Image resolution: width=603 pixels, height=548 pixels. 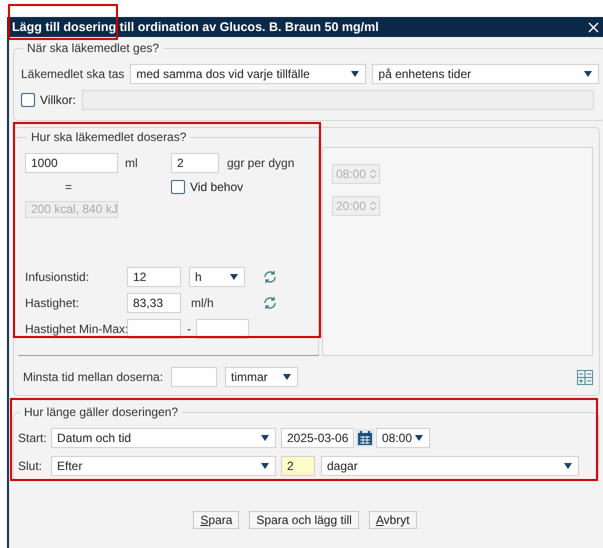 What do you see at coordinates (52, 303) in the screenshot?
I see `field-label: Hastighet:` at bounding box center [52, 303].